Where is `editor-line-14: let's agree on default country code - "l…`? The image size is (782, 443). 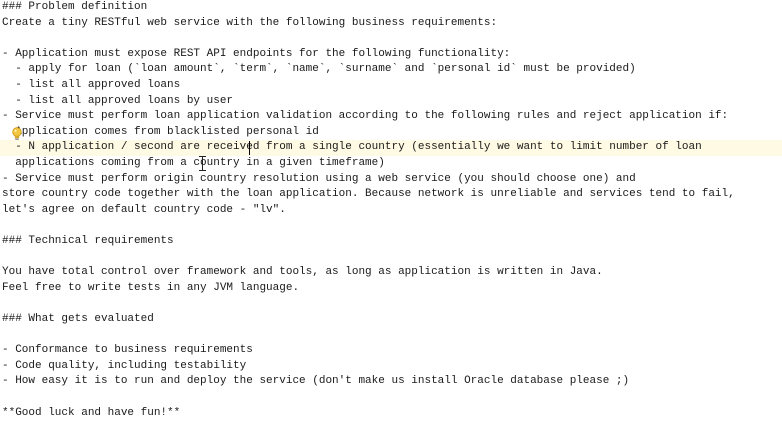 editor-line-14: let's agree on default country code - "l… is located at coordinates (144, 209).